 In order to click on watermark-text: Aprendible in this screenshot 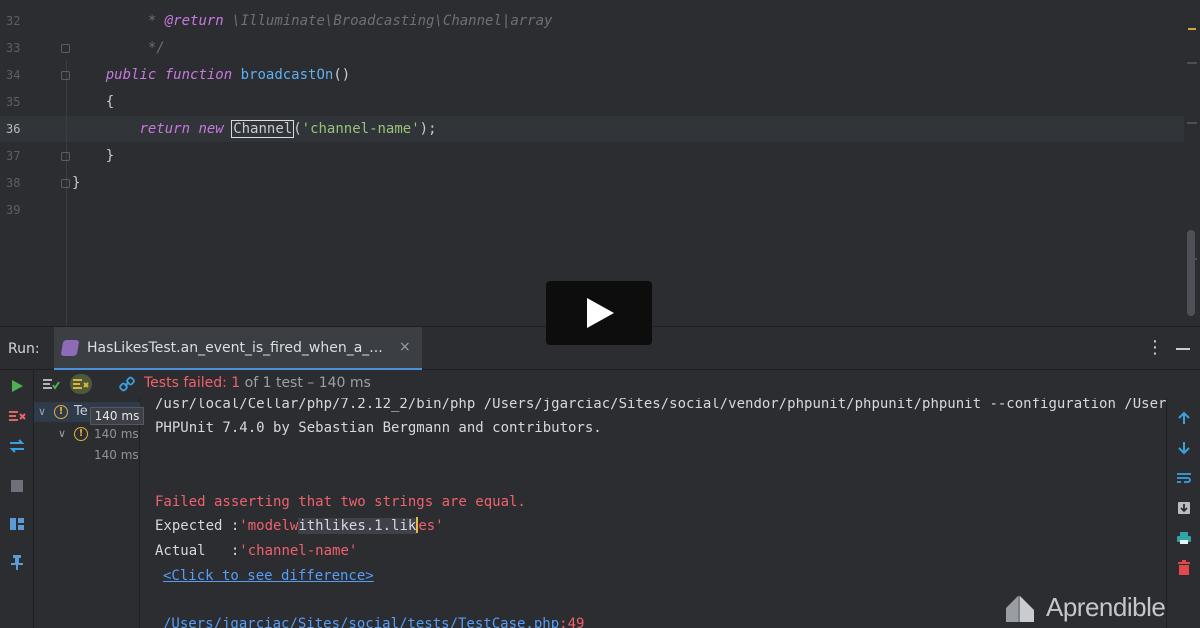, I will do `click(1106, 607)`.